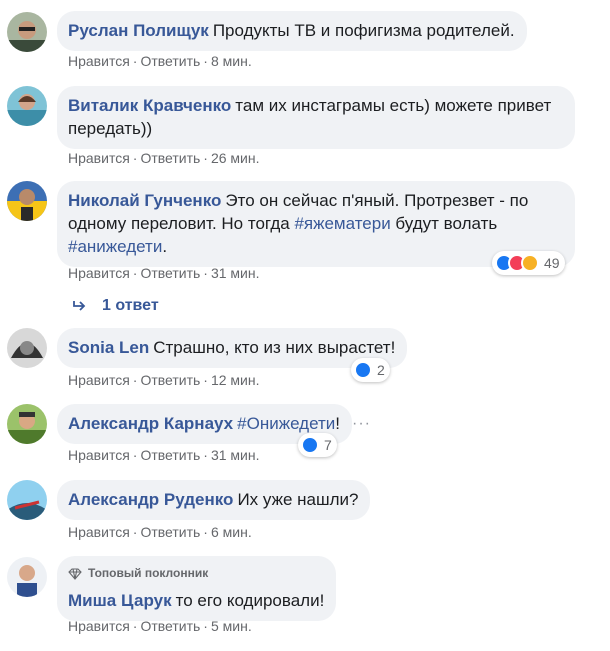 This screenshot has width=610, height=651. What do you see at coordinates (148, 573) in the screenshot?
I see `badge-label: Топовый поклонник` at bounding box center [148, 573].